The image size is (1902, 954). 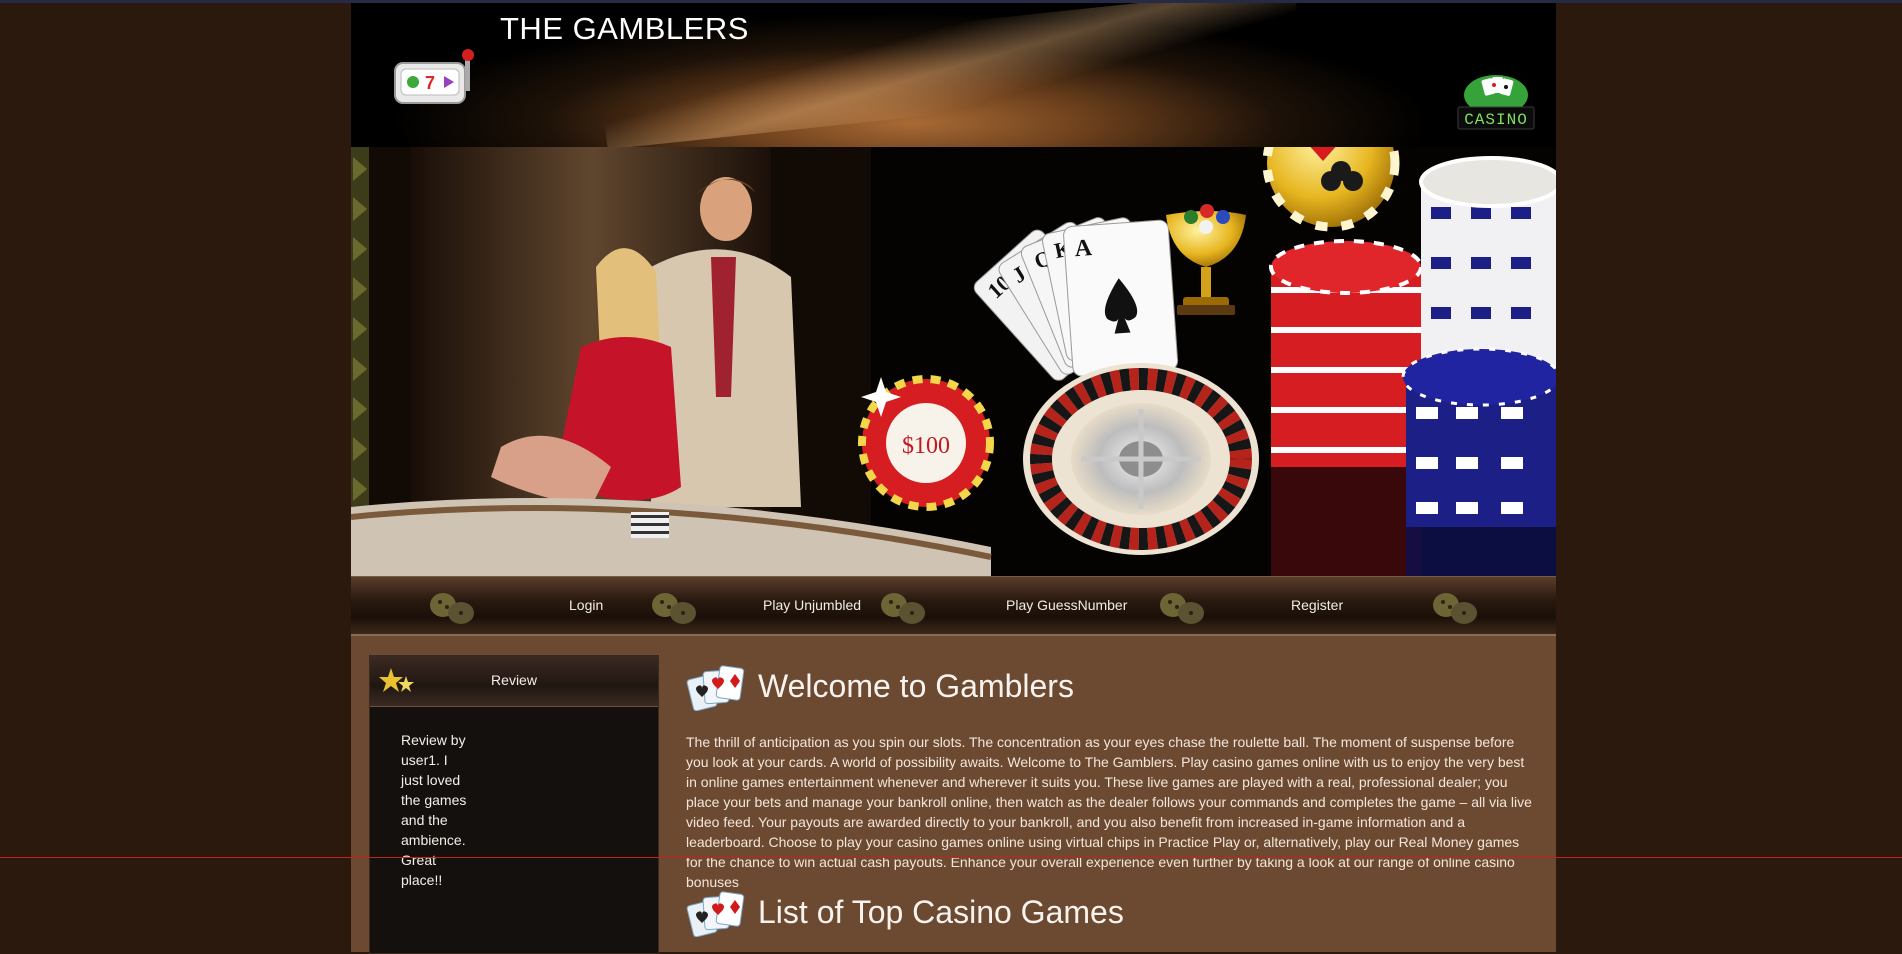 I want to click on nav-register: Register, so click(x=1317, y=605).